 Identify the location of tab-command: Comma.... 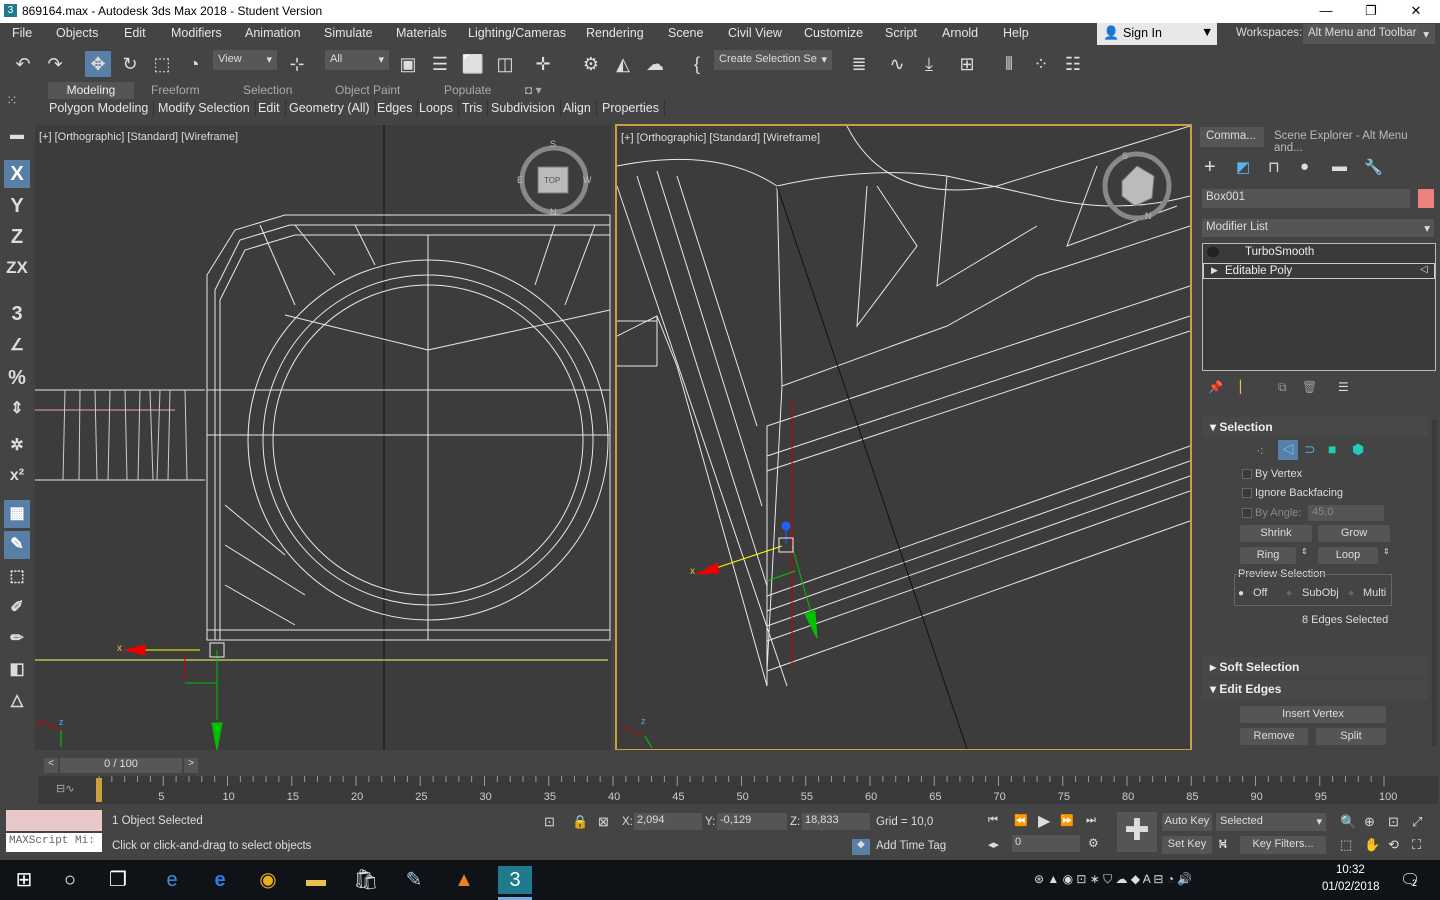
(1232, 137).